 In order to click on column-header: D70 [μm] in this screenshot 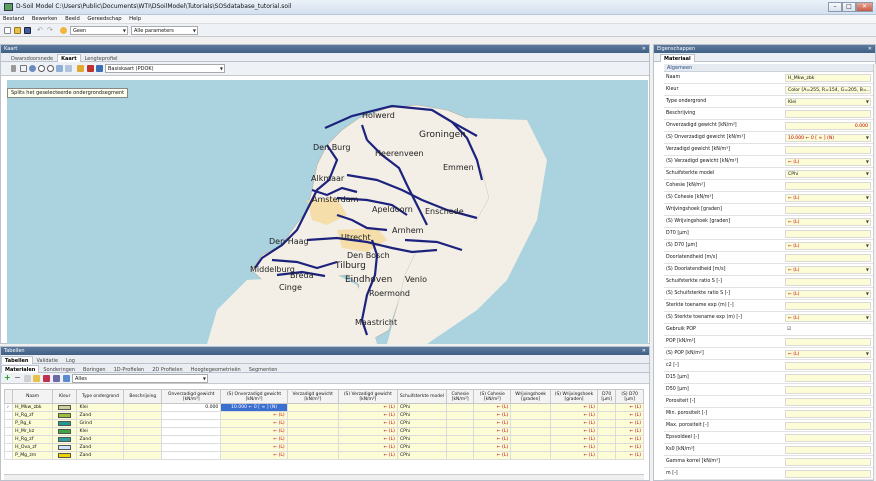, I will do `click(606, 396)`.